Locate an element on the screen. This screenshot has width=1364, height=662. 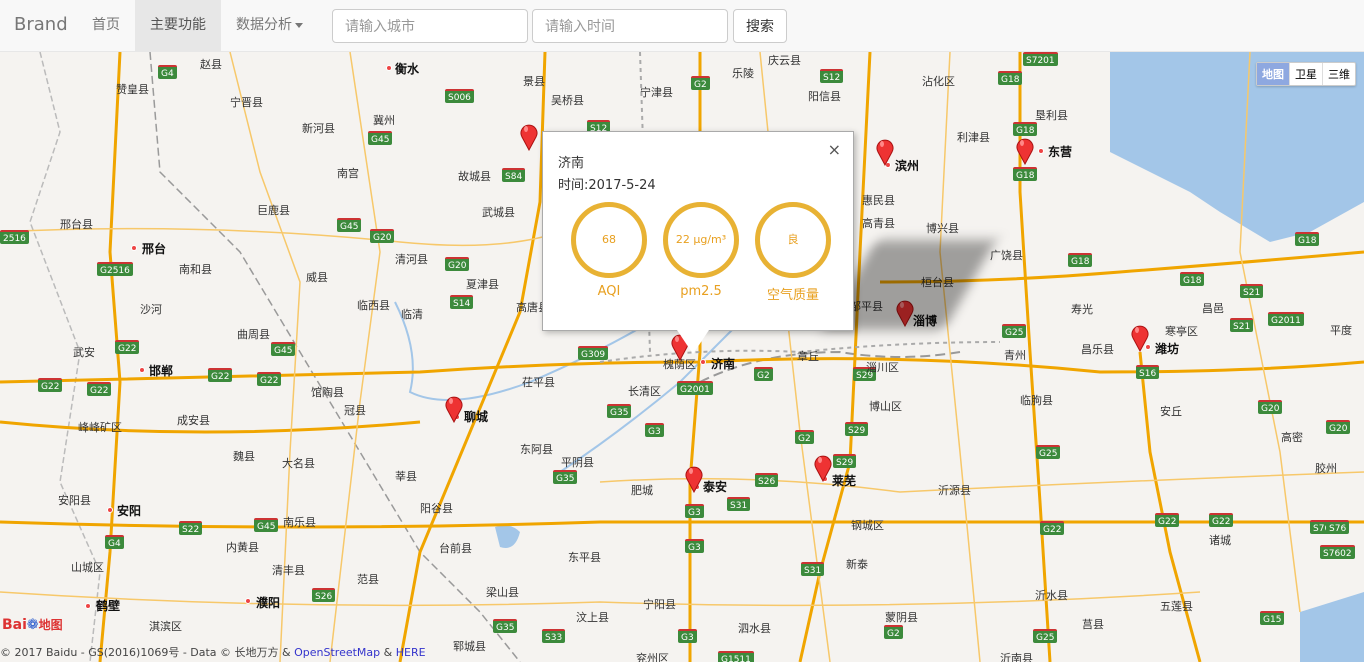
city-label: 故城县 is located at coordinates (474, 176).